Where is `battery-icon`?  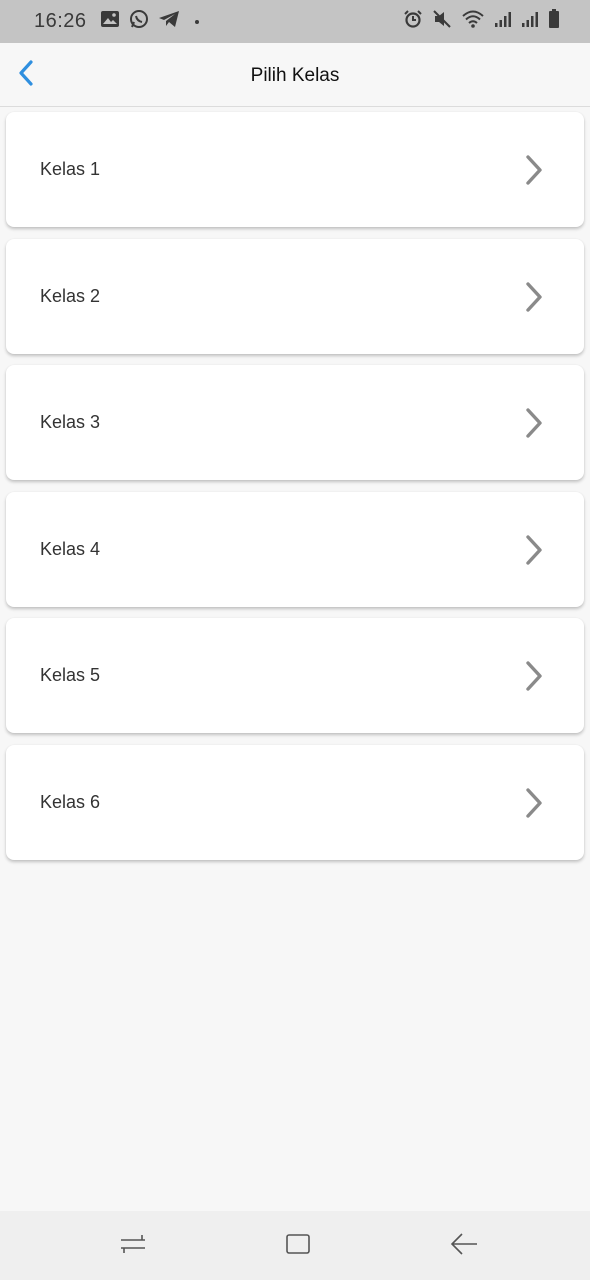
battery-icon is located at coordinates (554, 21).